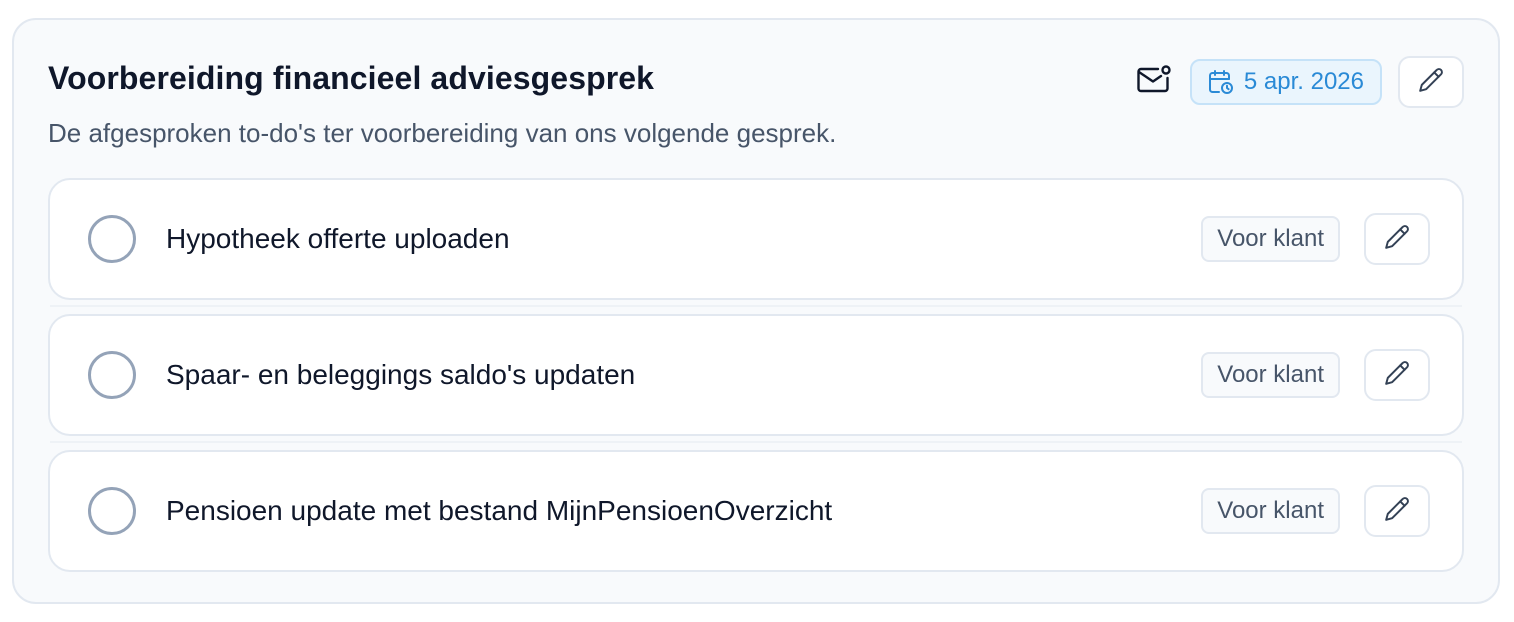 The width and height of the screenshot is (1514, 622). What do you see at coordinates (1303, 81) in the screenshot?
I see `due-date-text: 5 apr. 2026` at bounding box center [1303, 81].